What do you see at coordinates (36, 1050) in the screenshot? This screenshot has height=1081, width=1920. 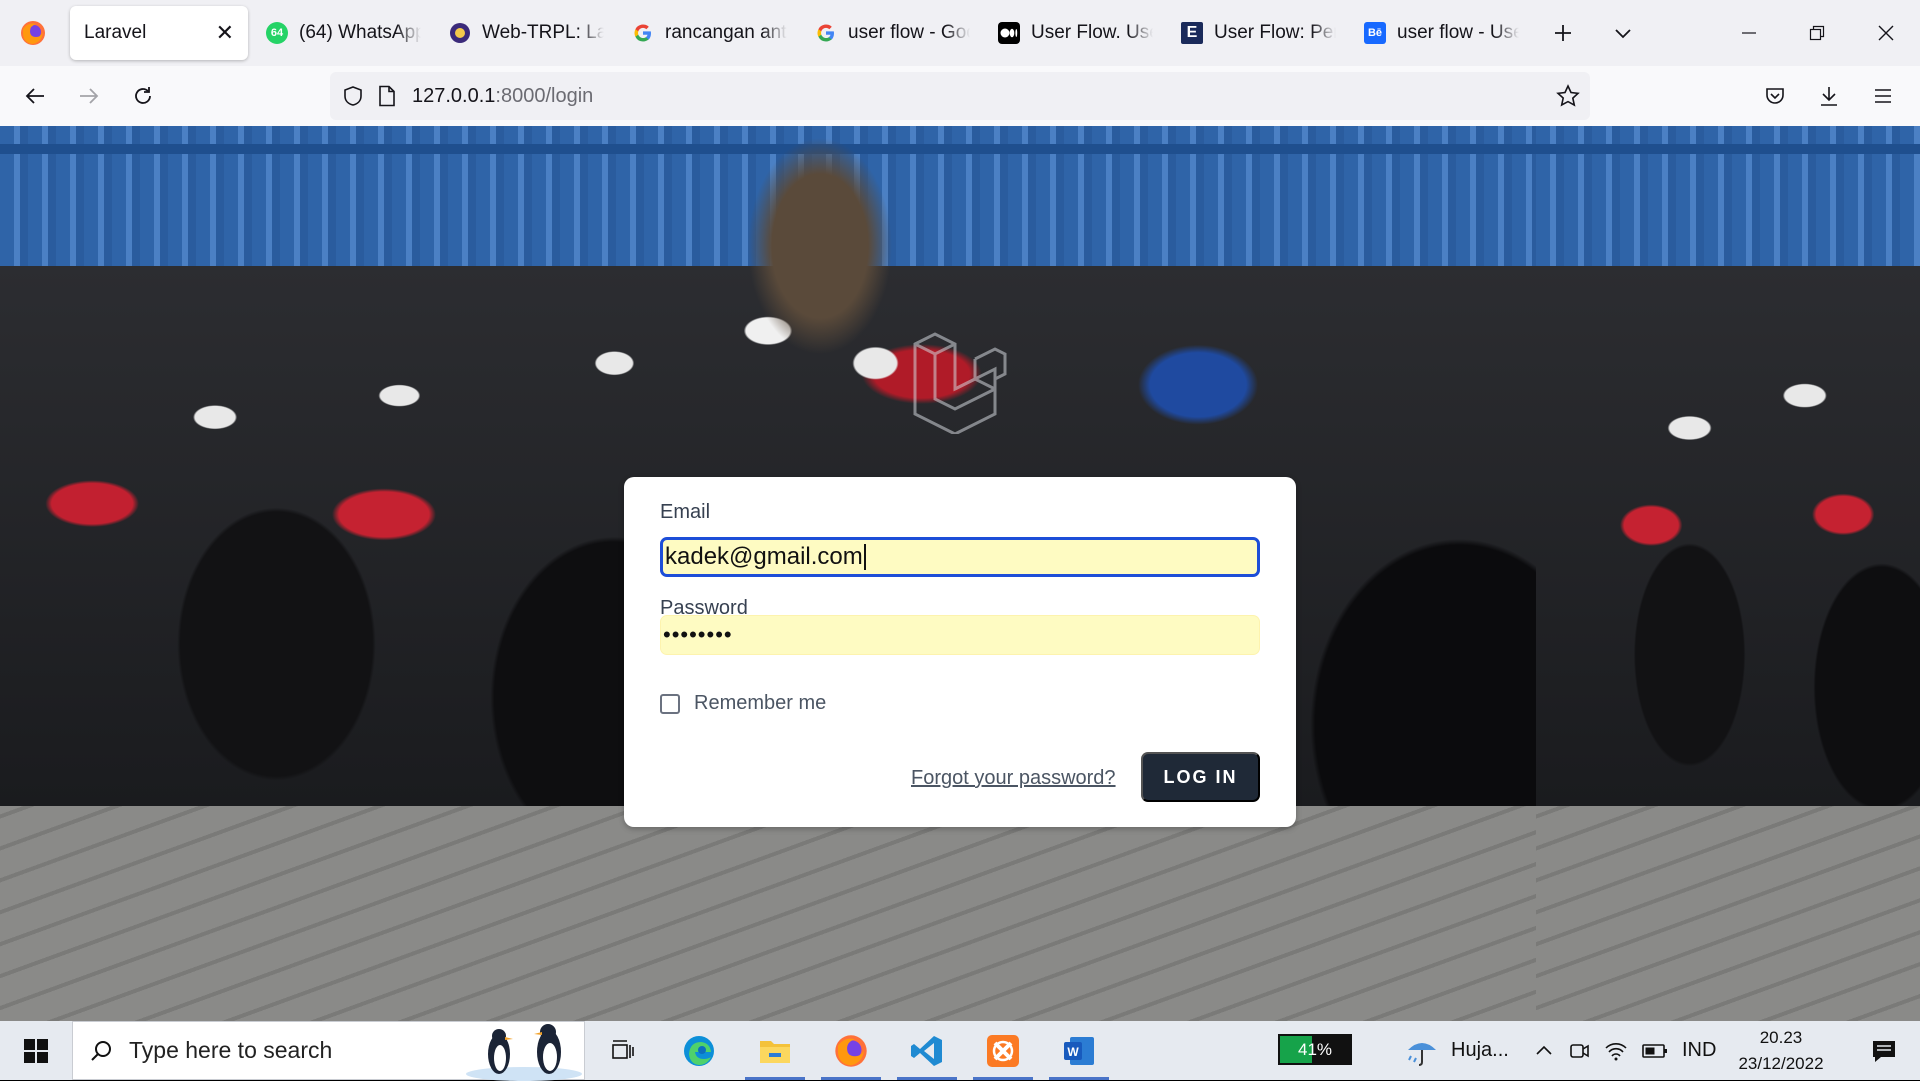 I see `start-button` at bounding box center [36, 1050].